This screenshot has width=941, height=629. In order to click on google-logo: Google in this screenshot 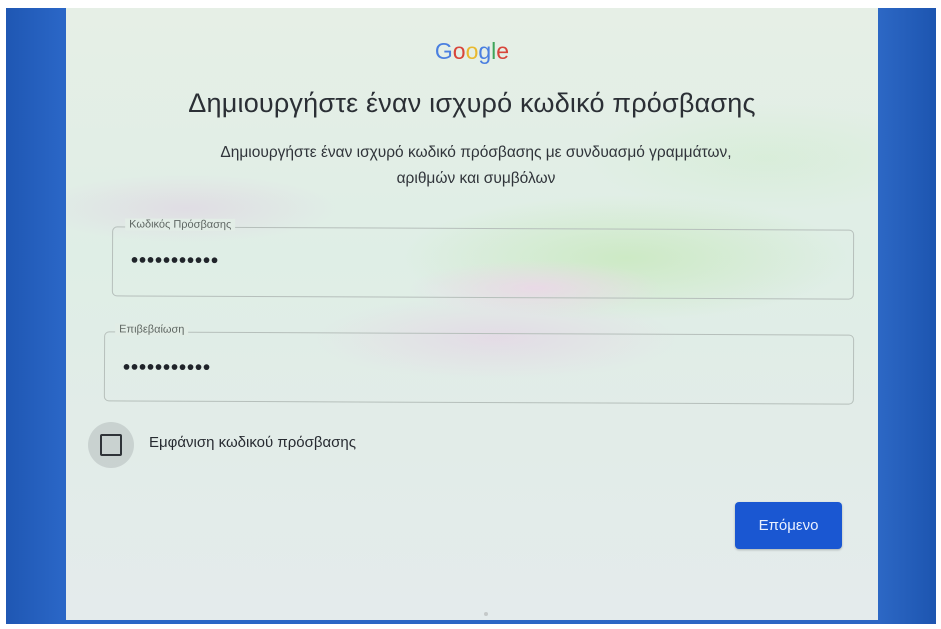, I will do `click(472, 51)`.